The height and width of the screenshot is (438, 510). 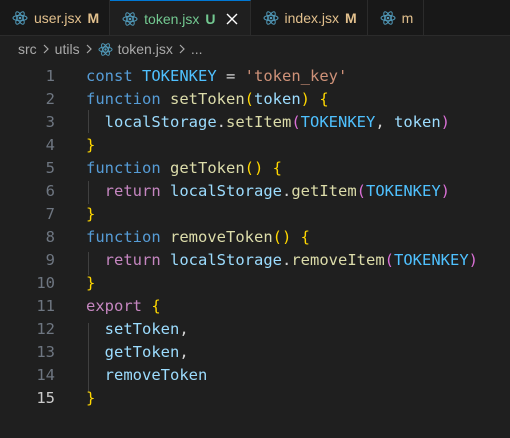 I want to click on line-number: 15, so click(x=45, y=397).